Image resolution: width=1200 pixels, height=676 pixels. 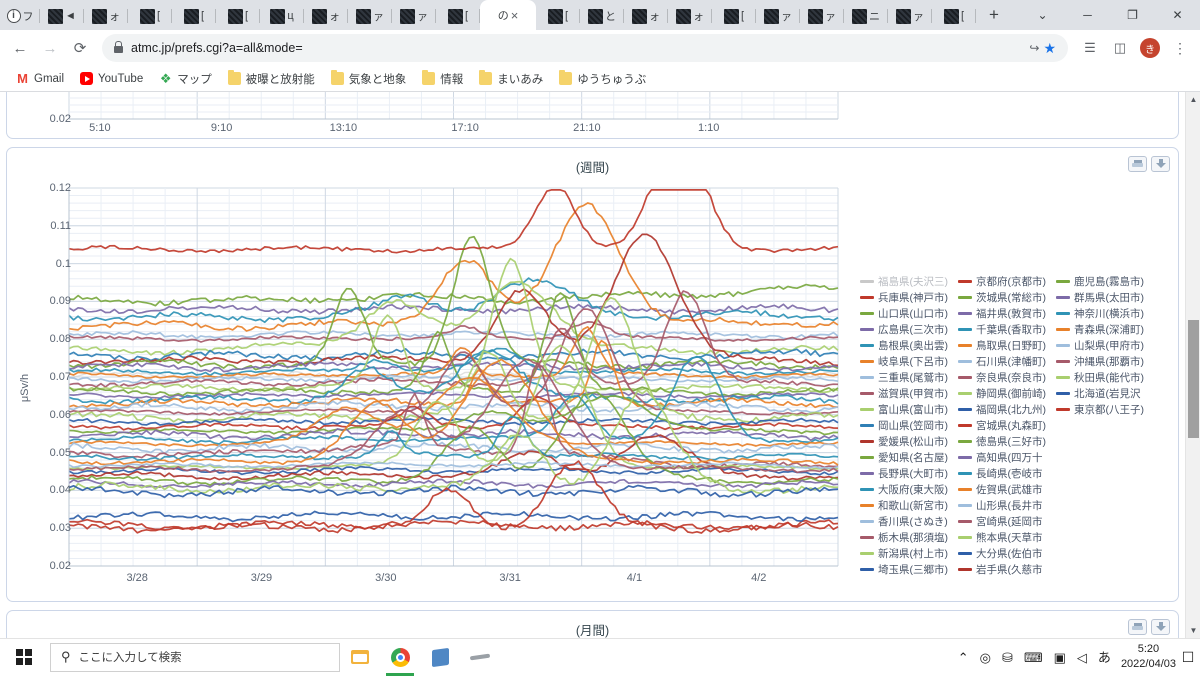 What do you see at coordinates (1002, 505) in the screenshot?
I see `legend-item: 山形県(長井市` at bounding box center [1002, 505].